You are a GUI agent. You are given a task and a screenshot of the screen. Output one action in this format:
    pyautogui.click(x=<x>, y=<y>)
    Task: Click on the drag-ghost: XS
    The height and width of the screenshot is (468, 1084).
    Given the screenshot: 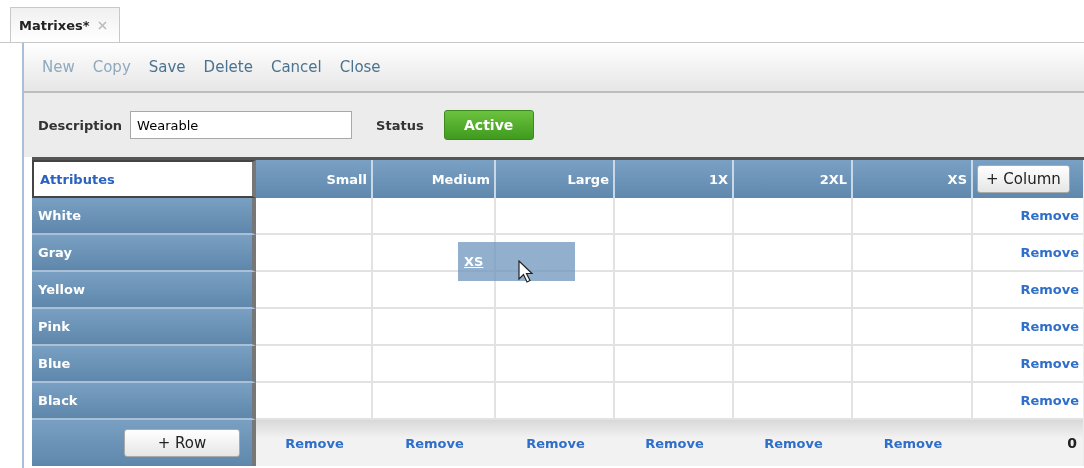 What is the action you would take?
    pyautogui.click(x=516, y=261)
    